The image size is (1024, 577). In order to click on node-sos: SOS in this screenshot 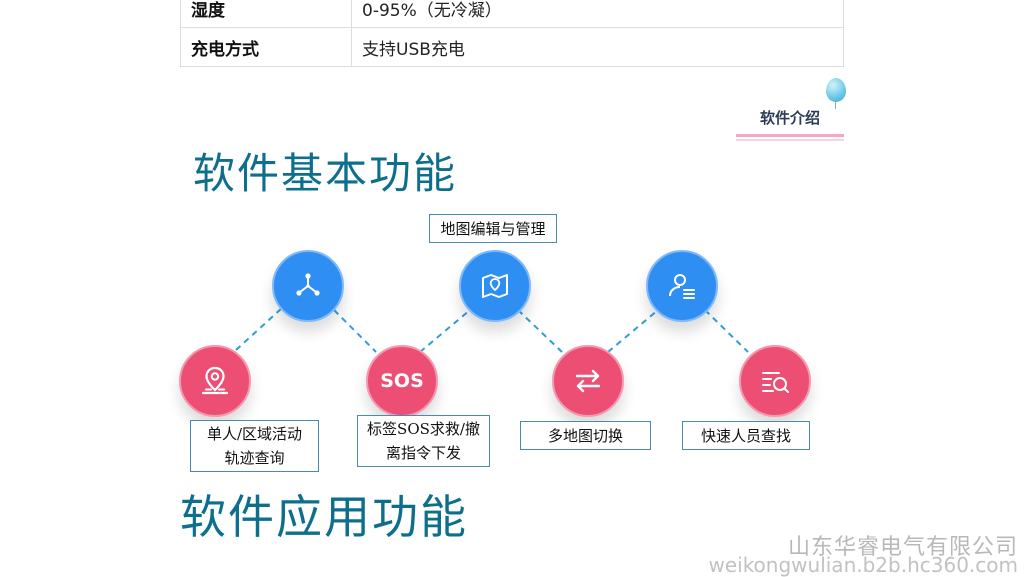, I will do `click(402, 381)`.